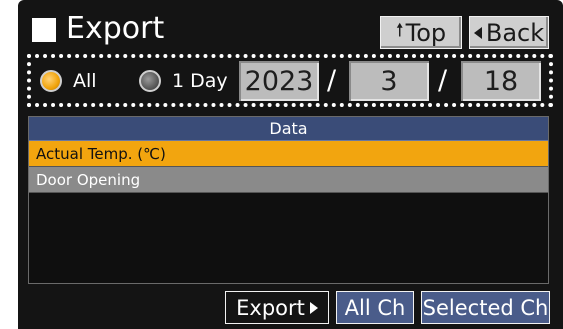  I want to click on day-field: 18, so click(501, 81).